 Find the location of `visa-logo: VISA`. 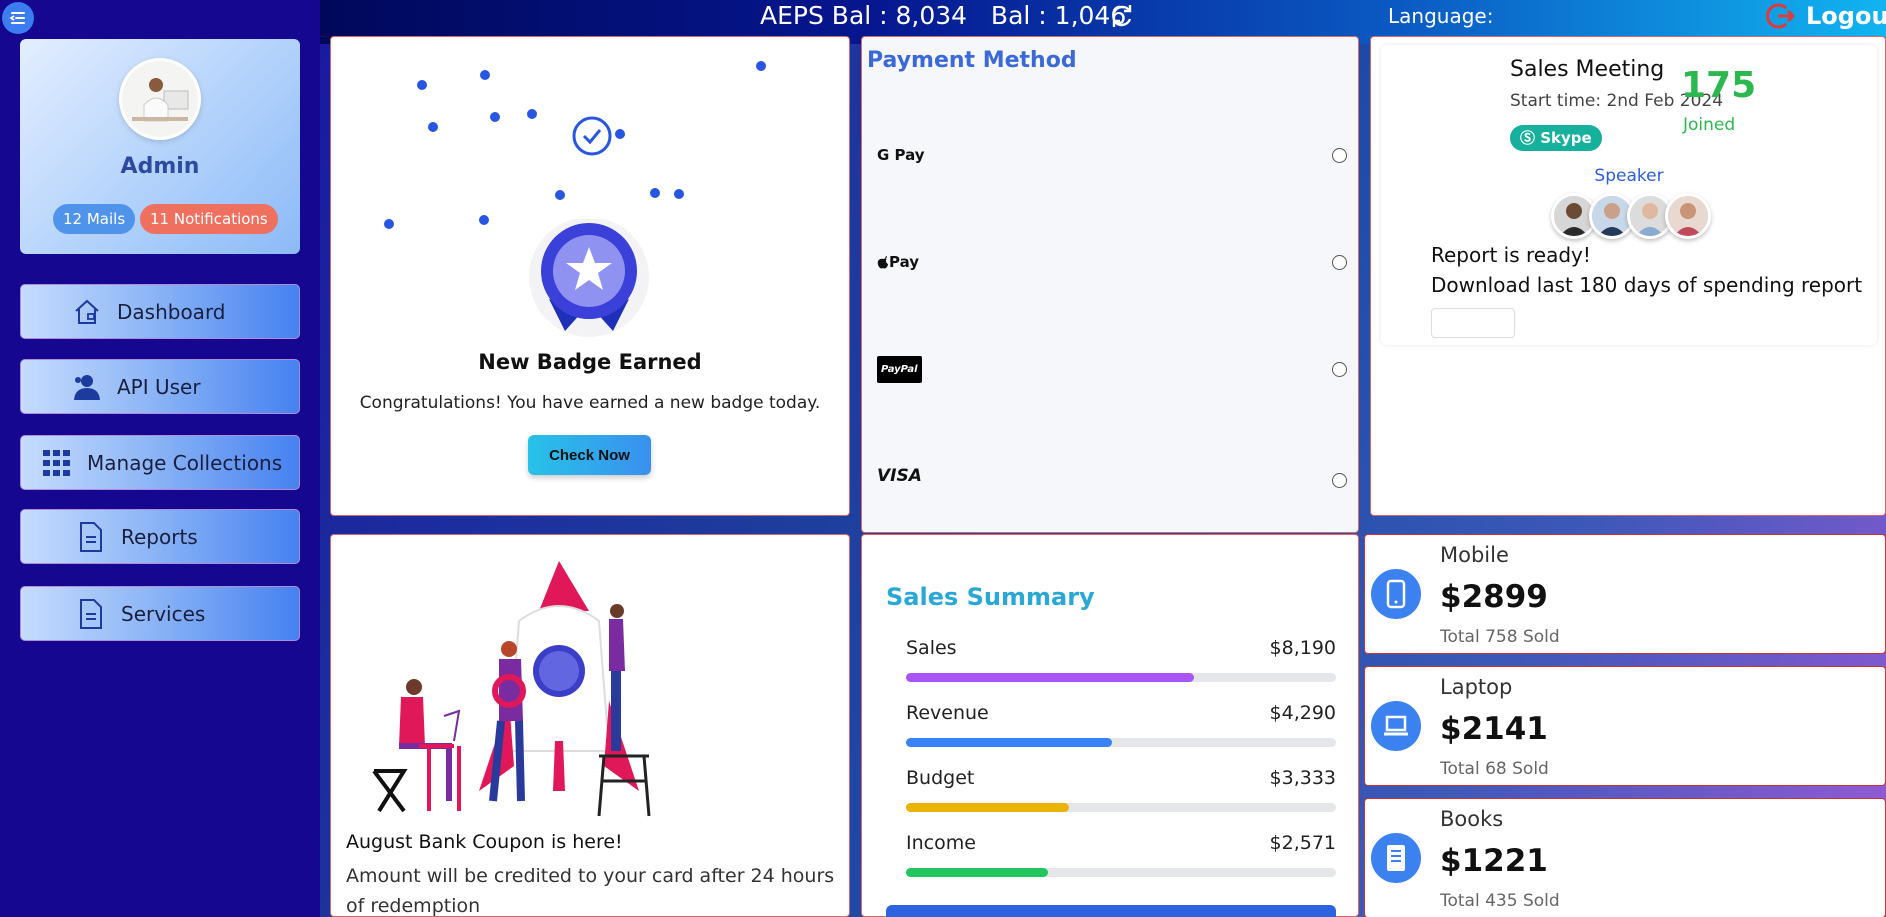

visa-logo: VISA is located at coordinates (899, 476).